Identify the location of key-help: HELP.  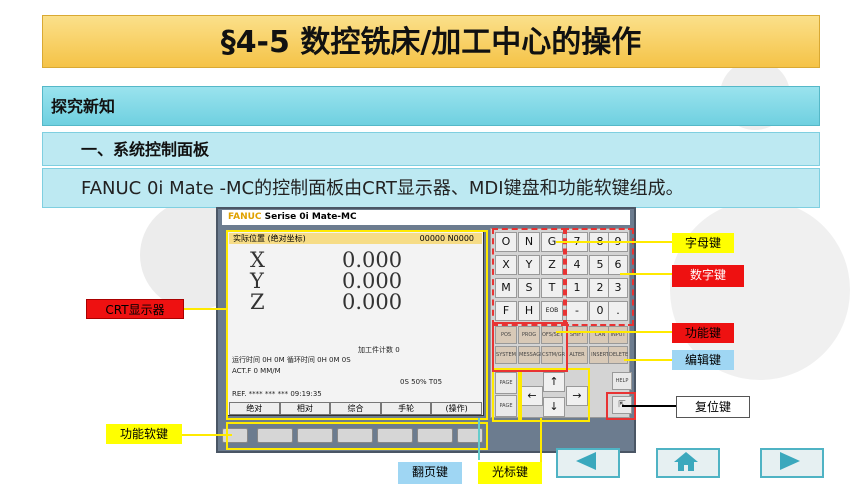
(622, 381).